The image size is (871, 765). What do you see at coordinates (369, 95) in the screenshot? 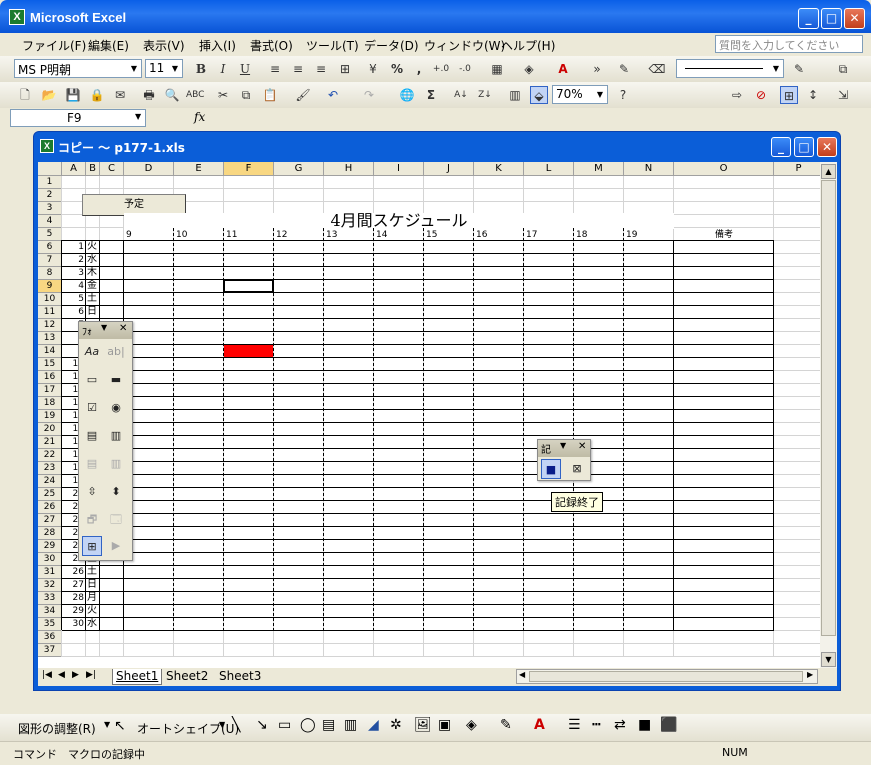
I see `redo-icon: ↷` at bounding box center [369, 95].